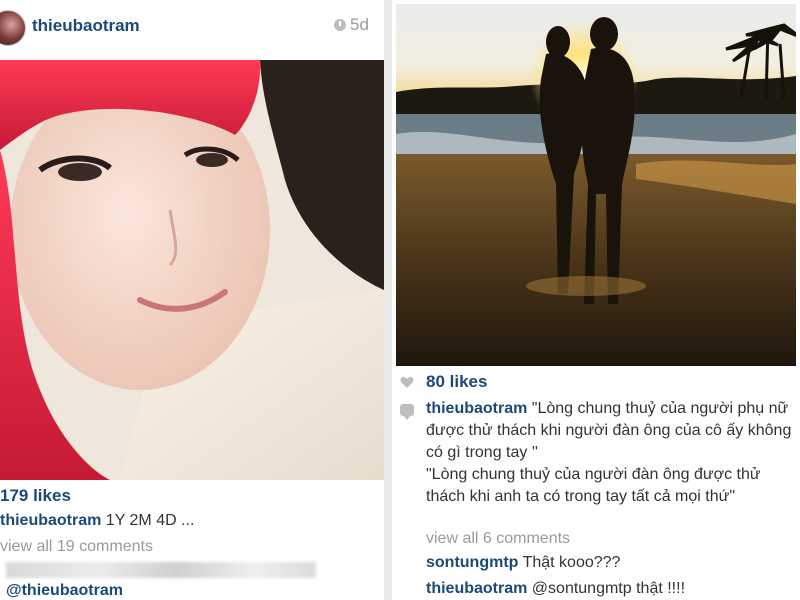 The image size is (800, 600). What do you see at coordinates (76, 547) in the screenshot?
I see `view-all-comments-link: view all 19 comments` at bounding box center [76, 547].